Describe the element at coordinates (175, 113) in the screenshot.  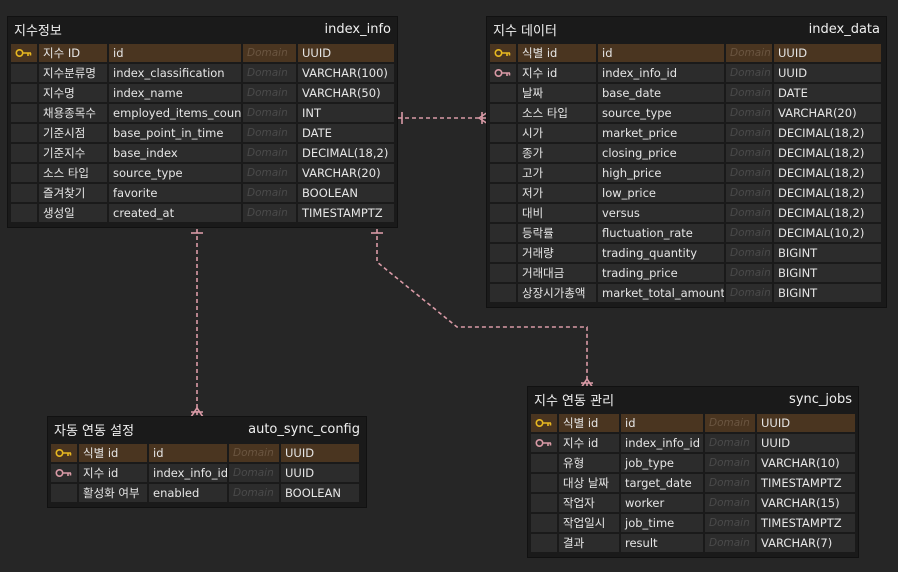
I see `column-name: employed_items_count` at that location.